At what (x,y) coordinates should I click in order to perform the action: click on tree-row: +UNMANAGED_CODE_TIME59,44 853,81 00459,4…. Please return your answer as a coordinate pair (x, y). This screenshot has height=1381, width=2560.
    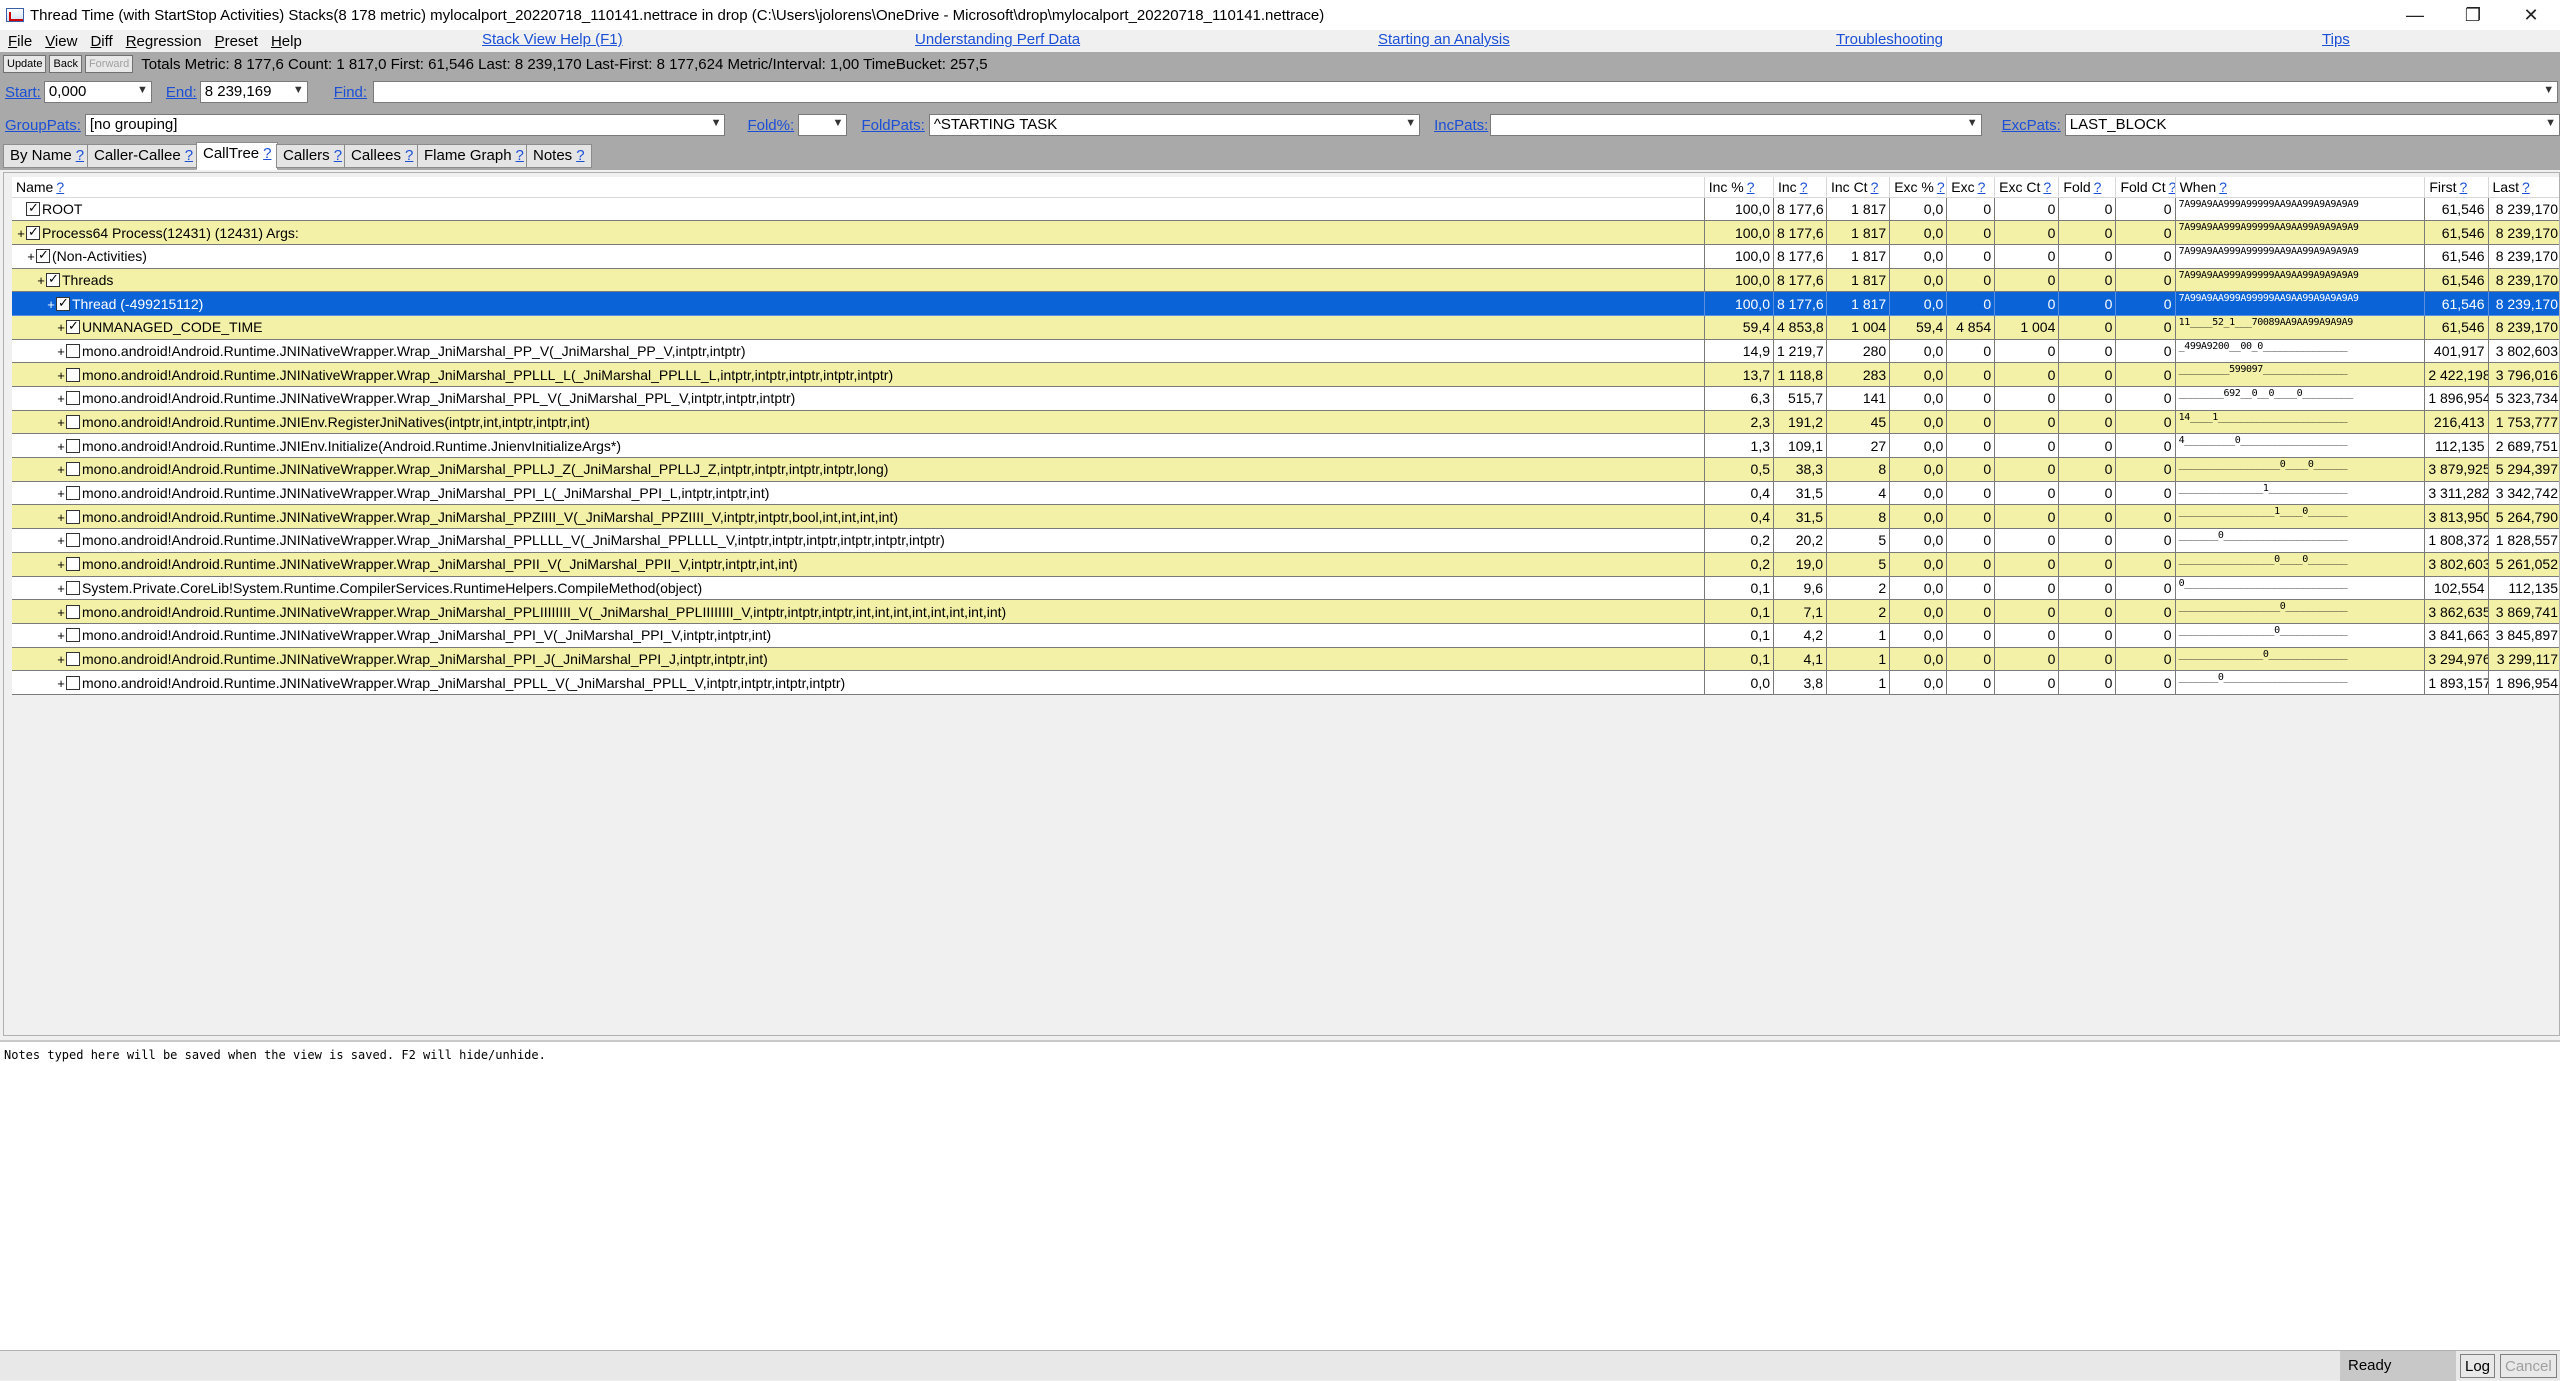
    Looking at the image, I should click on (1285, 327).